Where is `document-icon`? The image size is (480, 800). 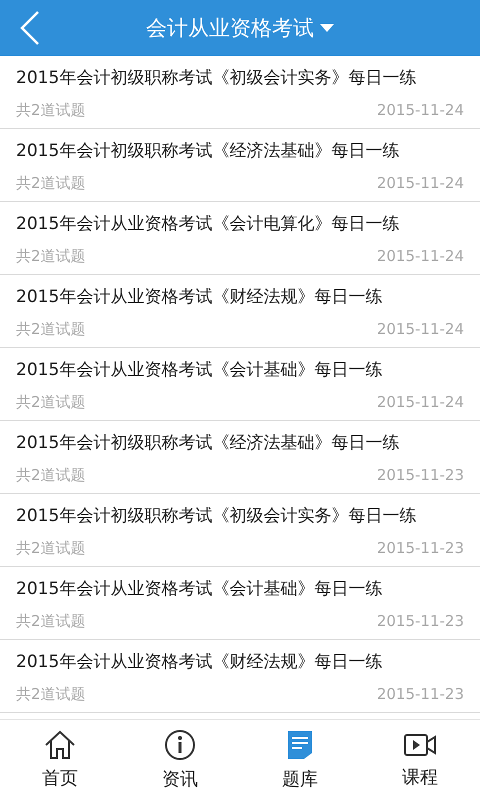
document-icon is located at coordinates (300, 745).